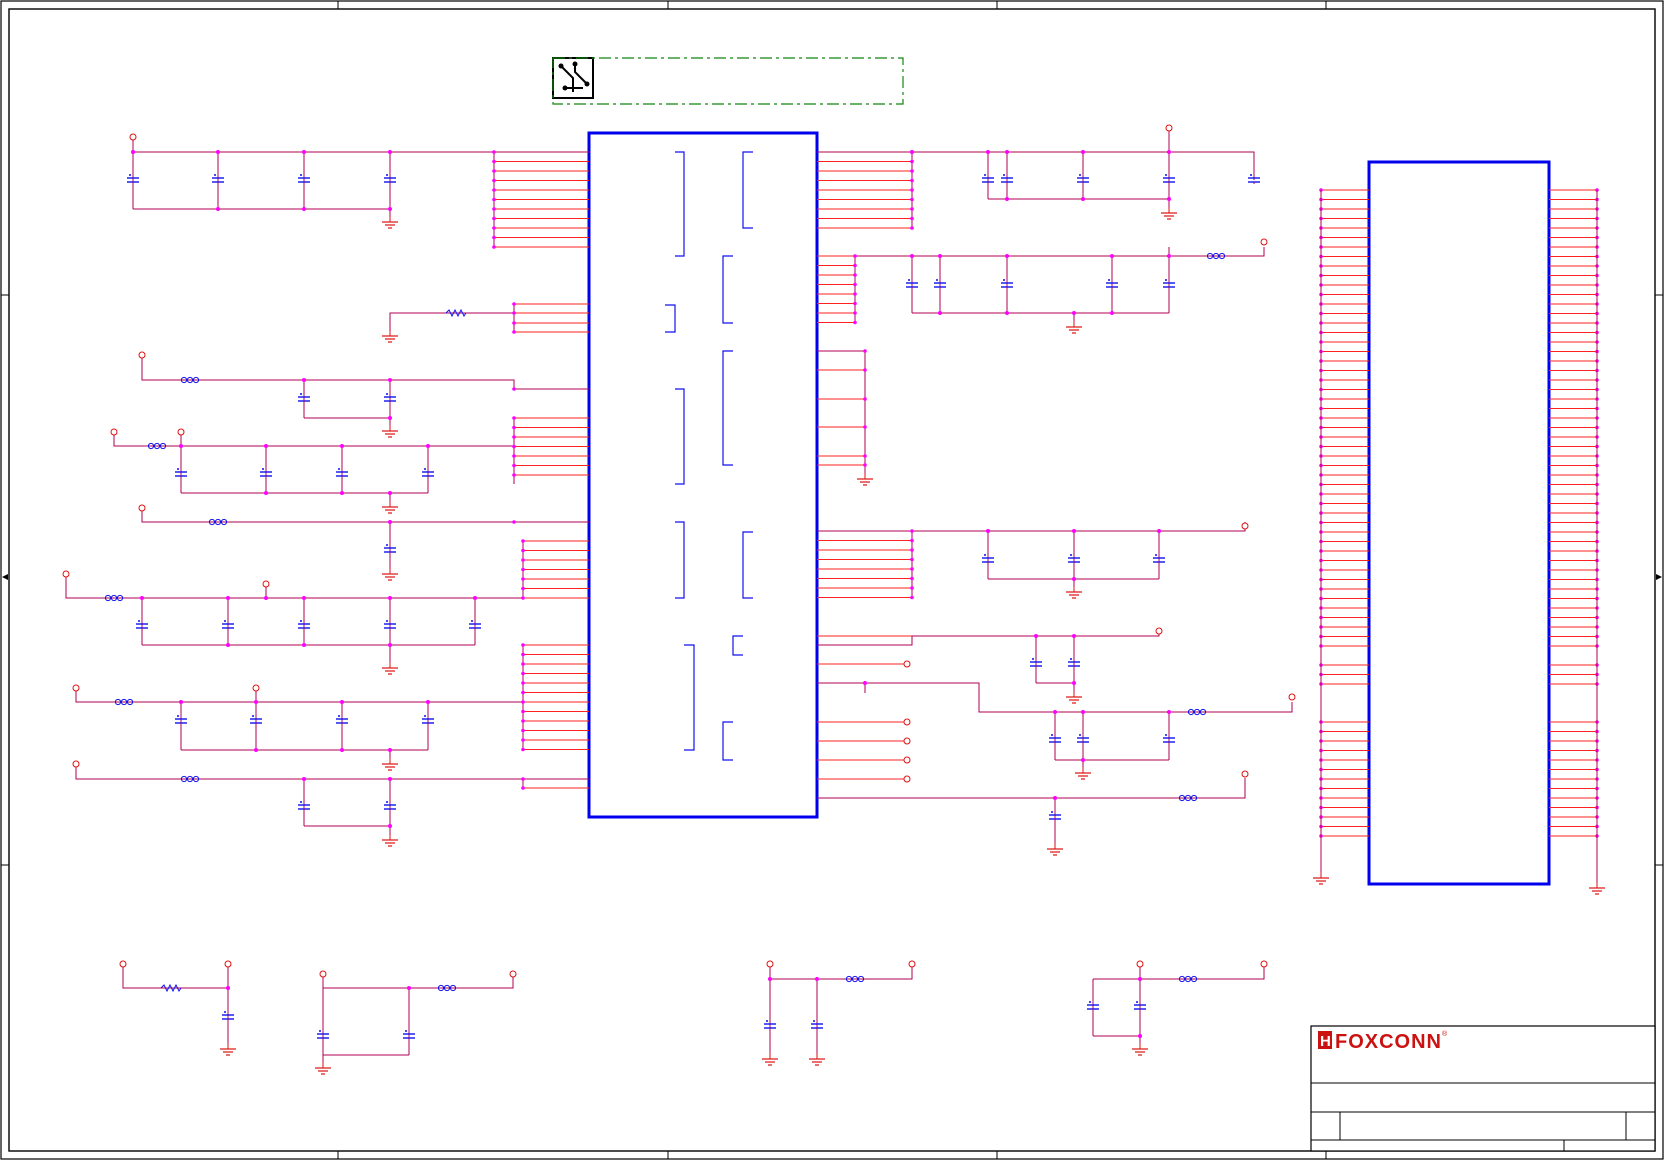 Image resolution: width=1664 pixels, height=1160 pixels. What do you see at coordinates (573, 78) in the screenshot?
I see `pcb-circuit-icon` at bounding box center [573, 78].